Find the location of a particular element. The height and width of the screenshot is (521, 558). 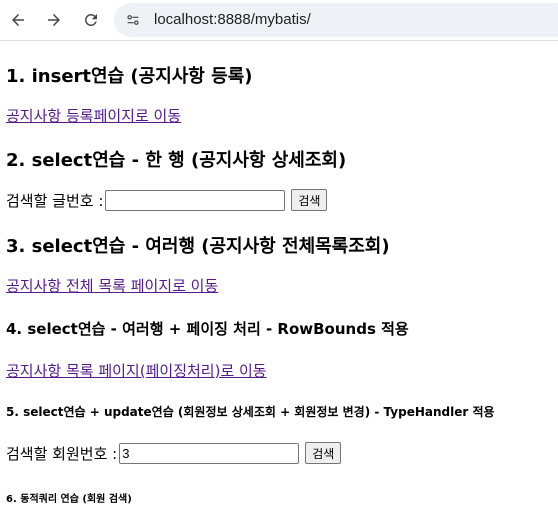

section-6-heading: 6. 동적쿼리 연습 (회원 검색) is located at coordinates (69, 499).